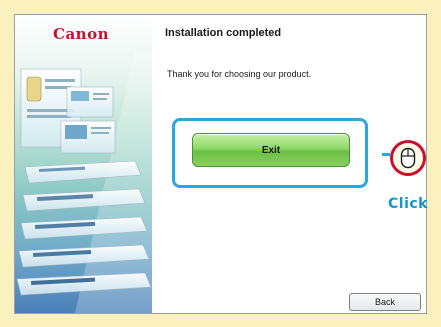 This screenshot has width=441, height=327. Describe the element at coordinates (385, 302) in the screenshot. I see `back-button: Back` at that location.